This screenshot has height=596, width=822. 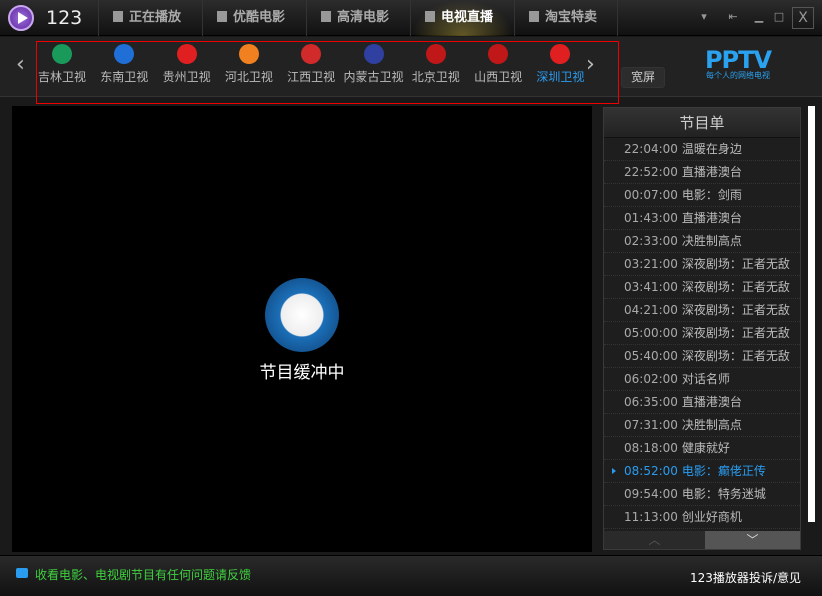 I want to click on pptv-logo: PPTV 每个人的网络电视, so click(x=738, y=63).